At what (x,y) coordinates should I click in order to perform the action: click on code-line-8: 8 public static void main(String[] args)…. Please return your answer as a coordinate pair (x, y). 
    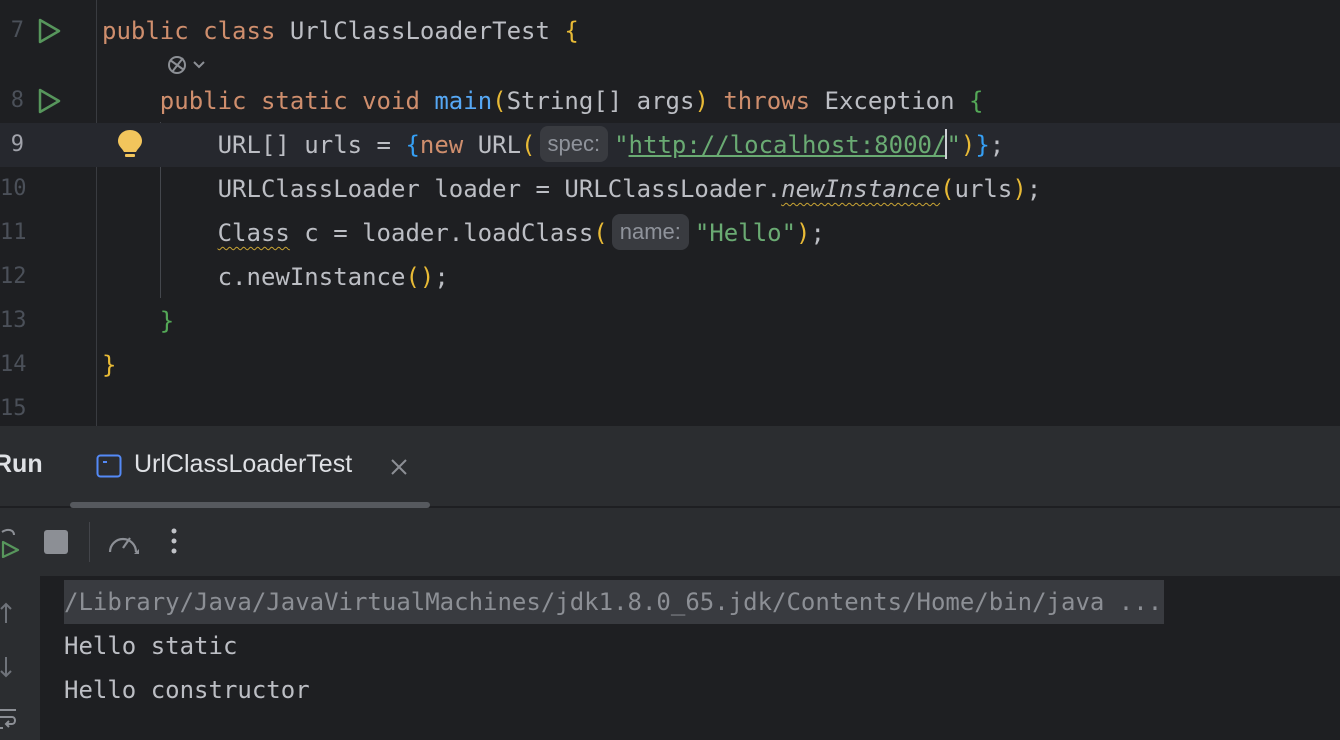
    Looking at the image, I should click on (670, 101).